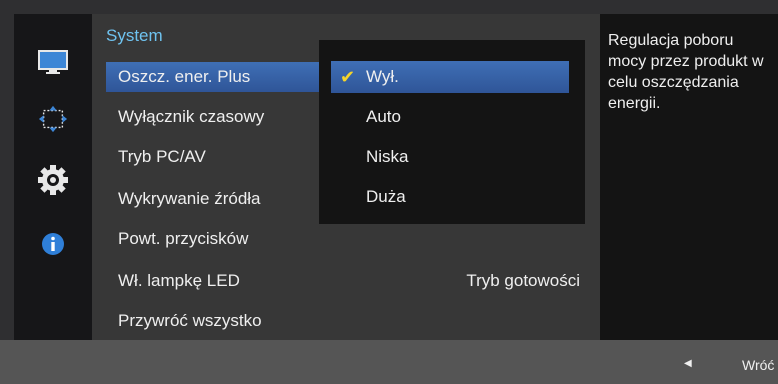  What do you see at coordinates (450, 77) in the screenshot?
I see `option-off: ✔ Wył.` at bounding box center [450, 77].